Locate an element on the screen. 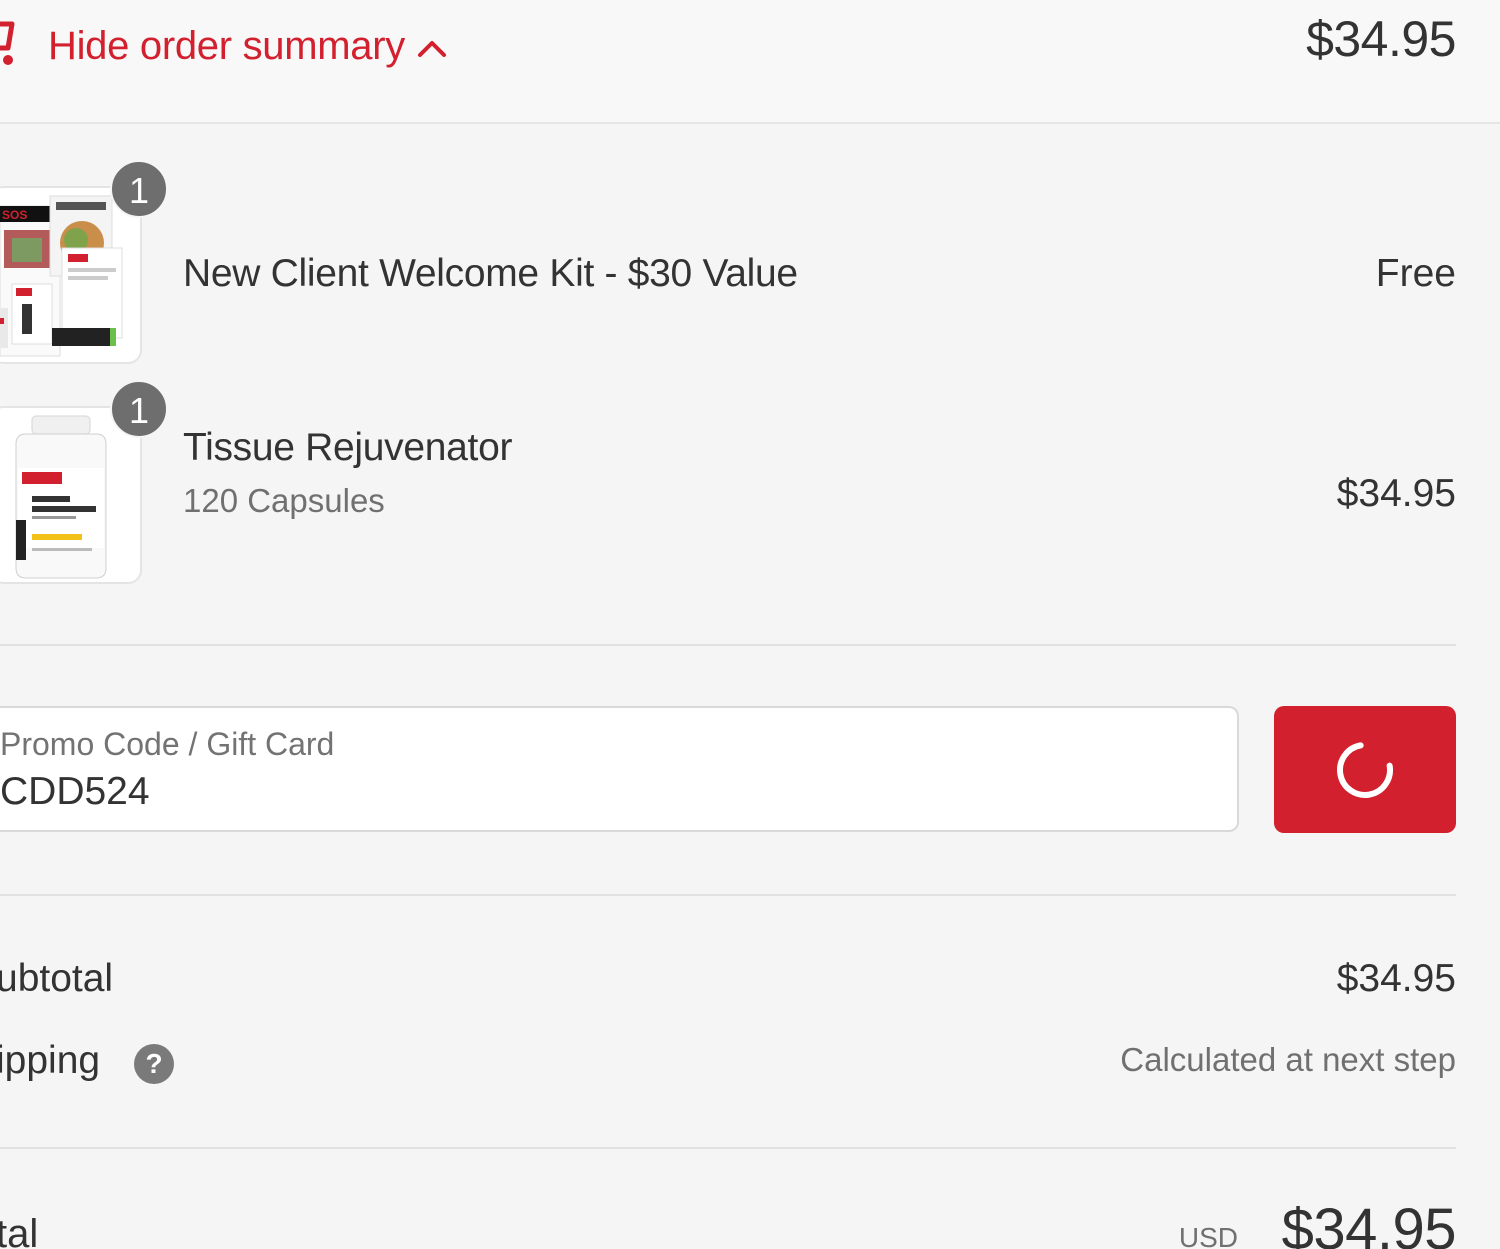  item-price: Free is located at coordinates (1415, 273).